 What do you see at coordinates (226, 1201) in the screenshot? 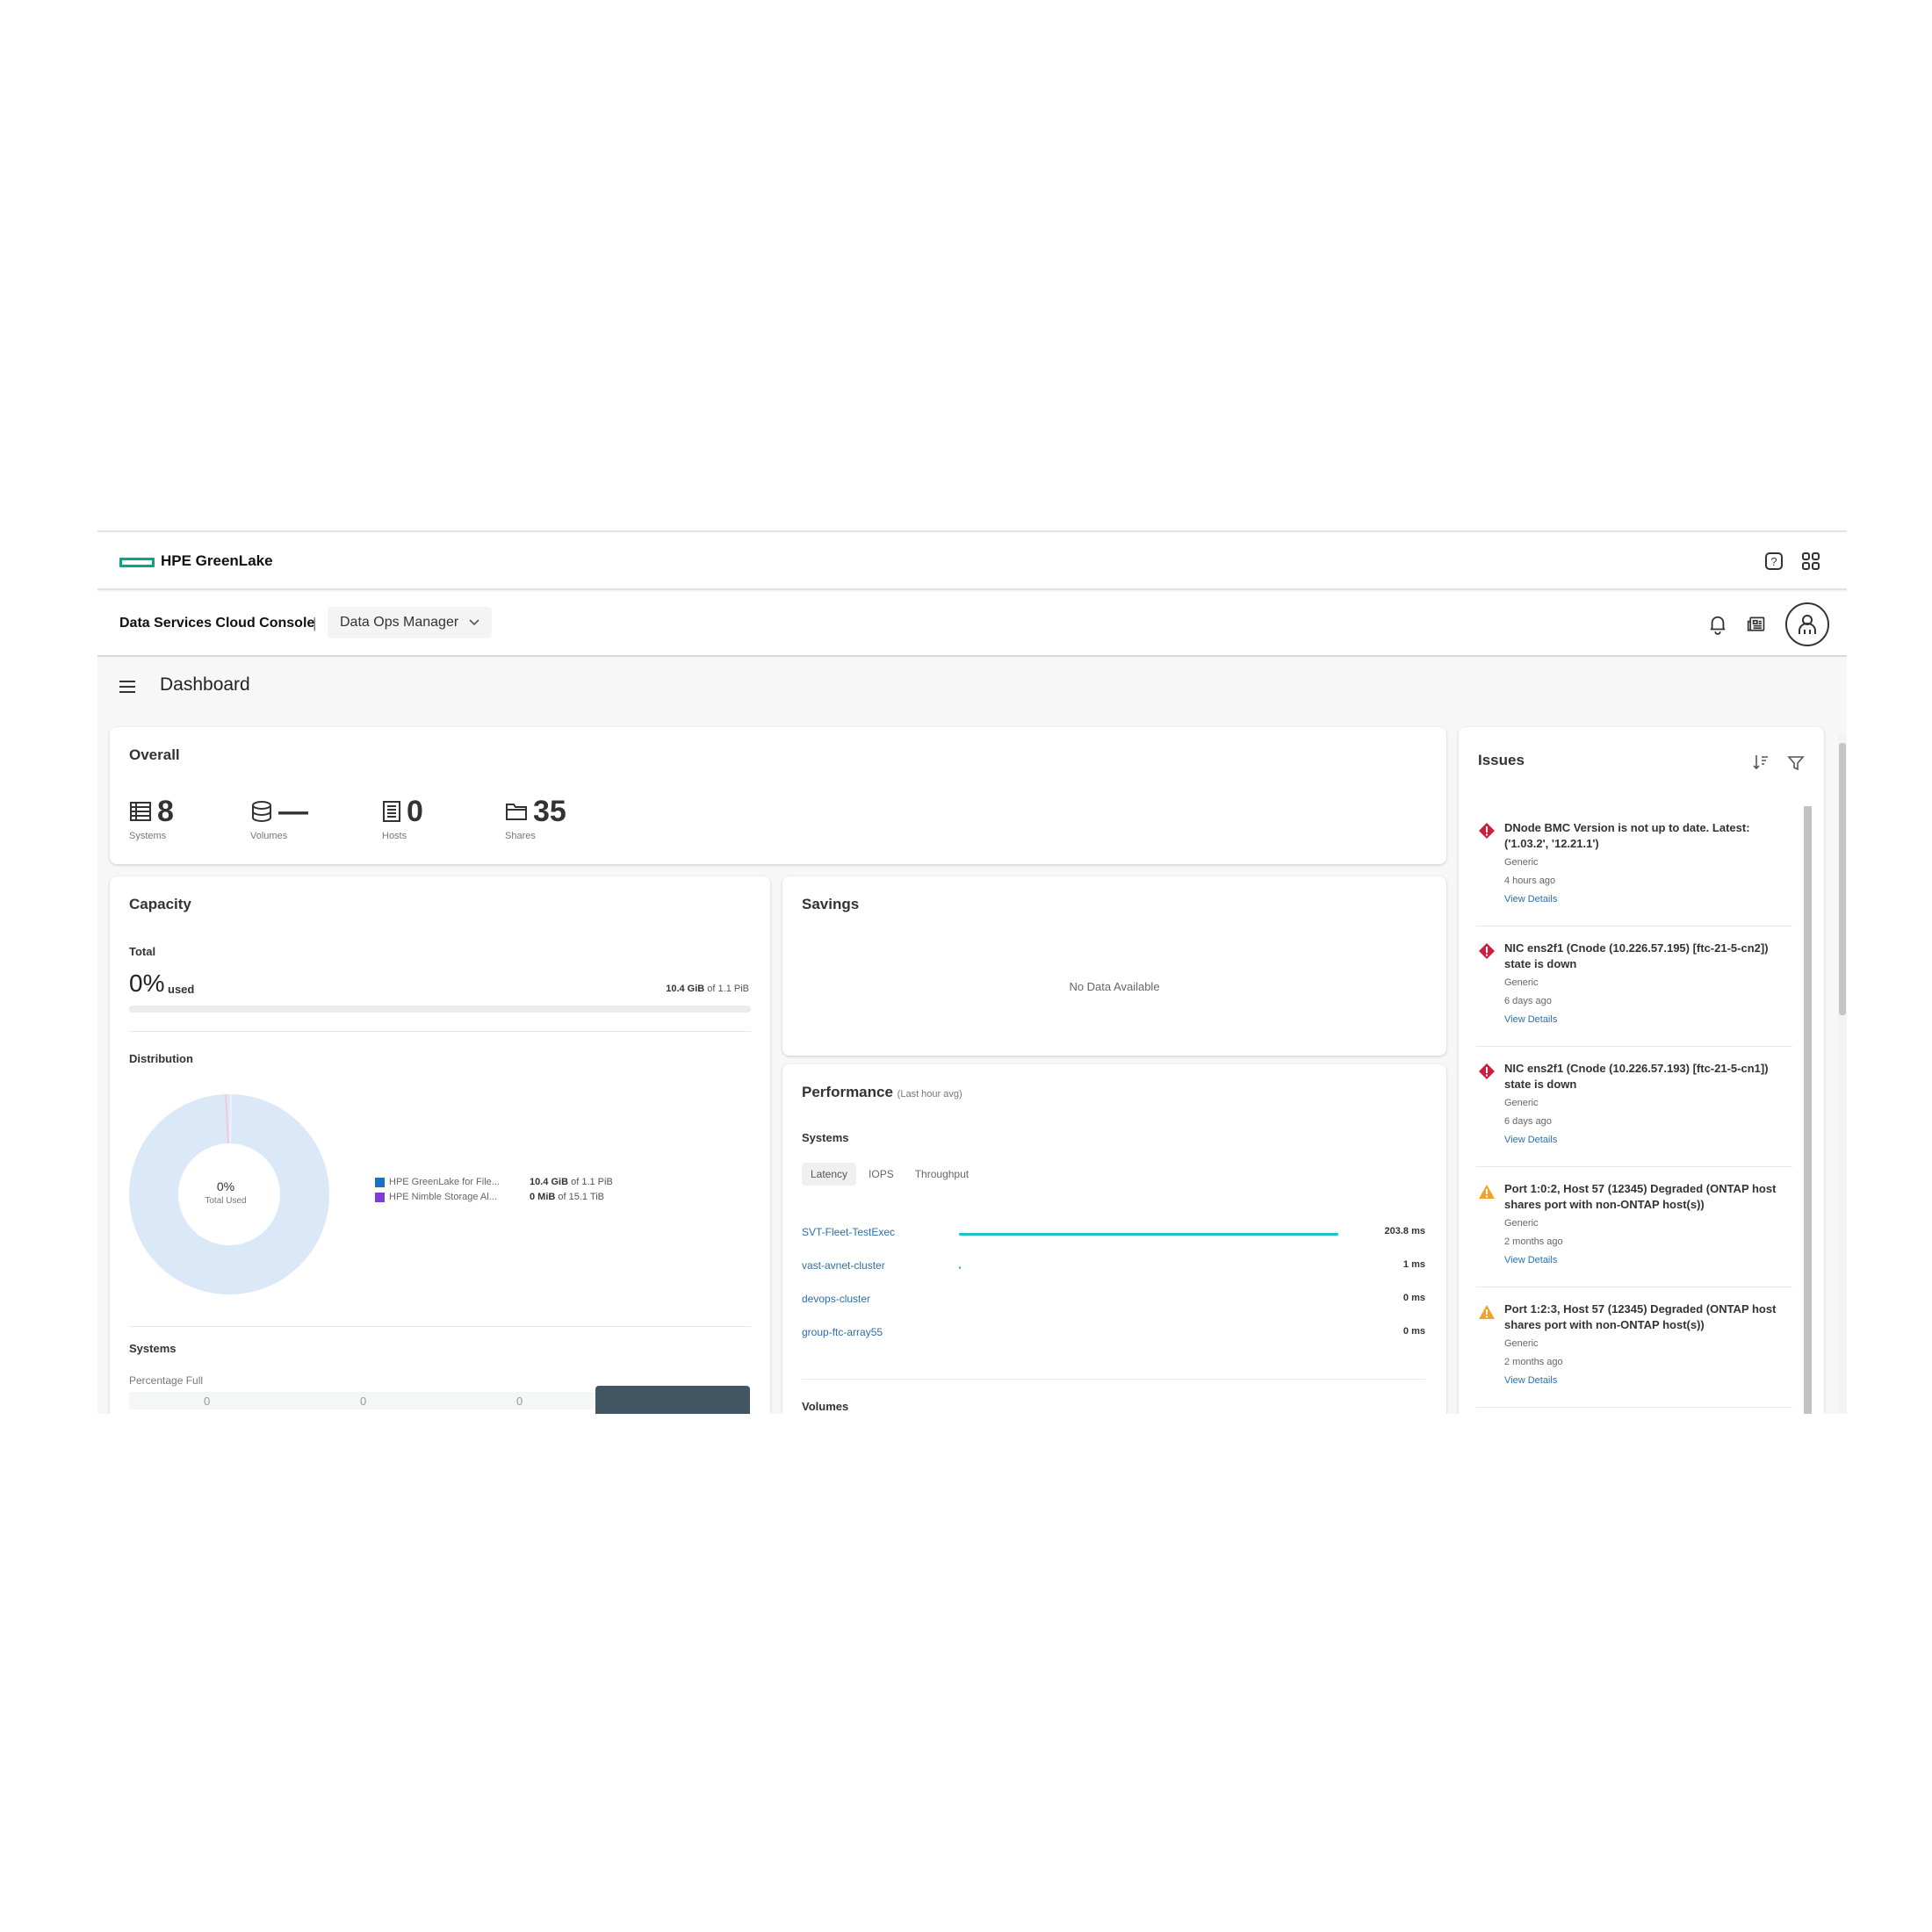
I see `donut-center-label: Total Used` at bounding box center [226, 1201].